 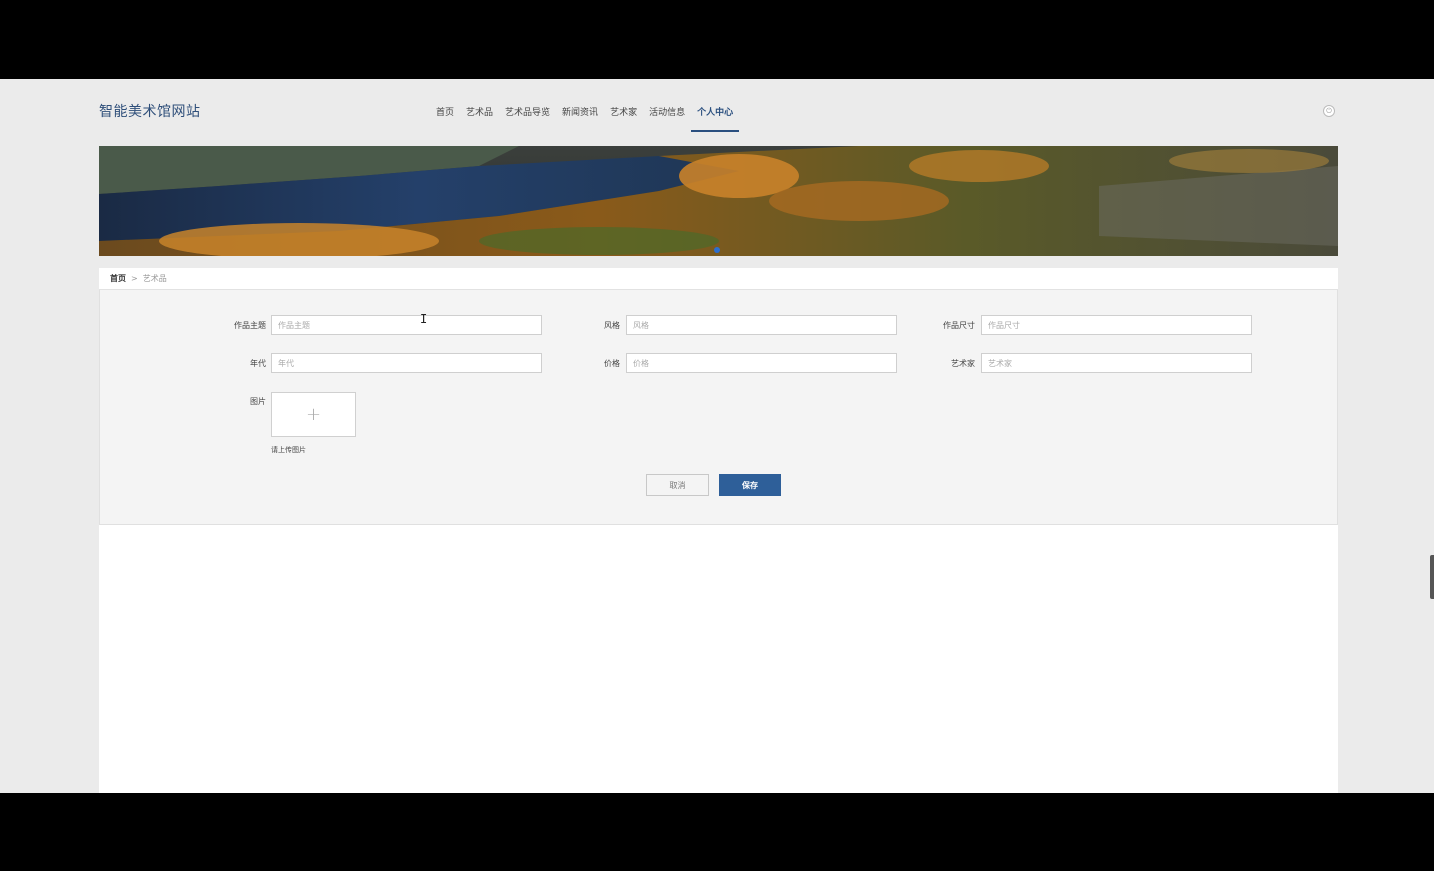 What do you see at coordinates (258, 363) in the screenshot?
I see `field-label-era: 年代` at bounding box center [258, 363].